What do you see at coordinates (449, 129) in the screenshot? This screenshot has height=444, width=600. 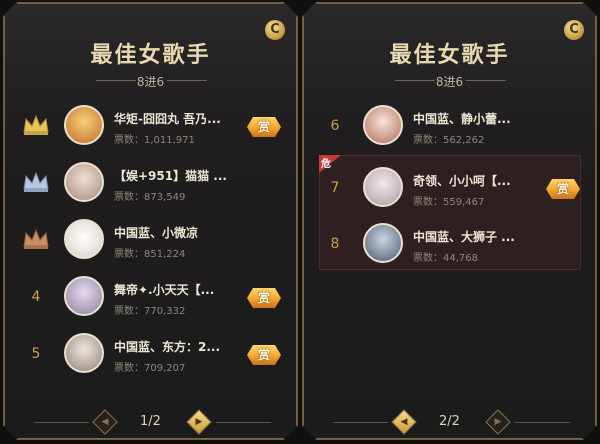 I see `list-item: 6 中国蓝、静小蕾... 票数：562,262` at bounding box center [449, 129].